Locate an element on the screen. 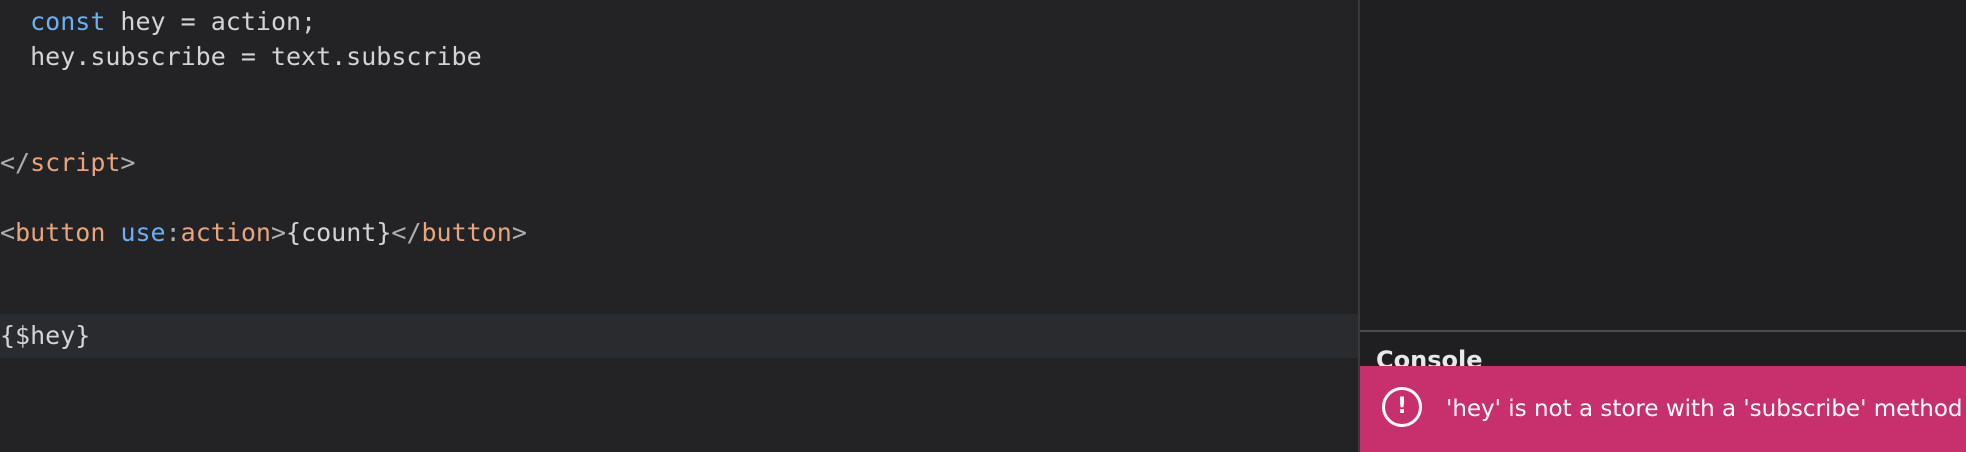 The height and width of the screenshot is (452, 1966). code-line-7: <button use:action>{count}</button> is located at coordinates (679, 233).